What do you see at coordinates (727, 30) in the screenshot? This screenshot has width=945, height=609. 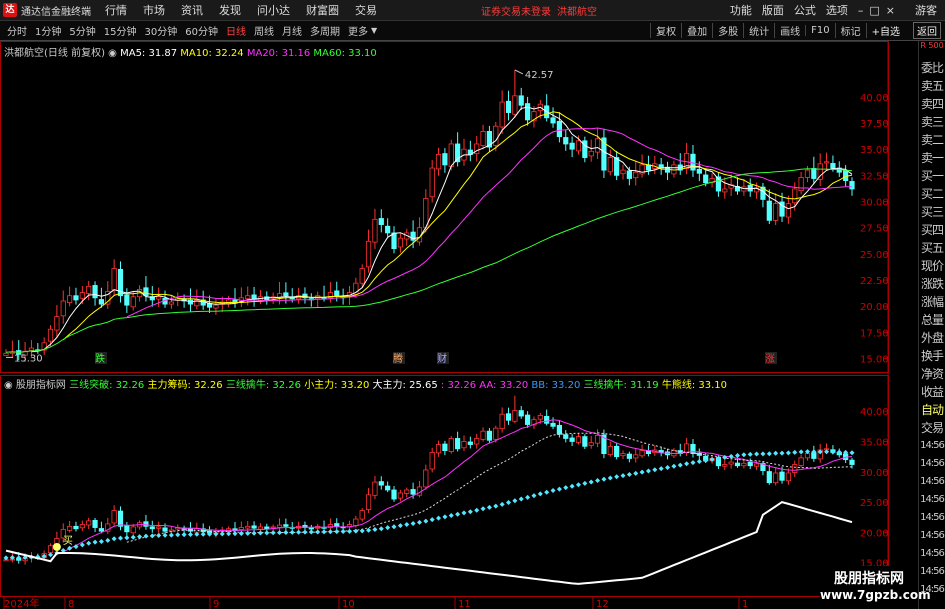 I see `multi-stock-button: 多股` at bounding box center [727, 30].